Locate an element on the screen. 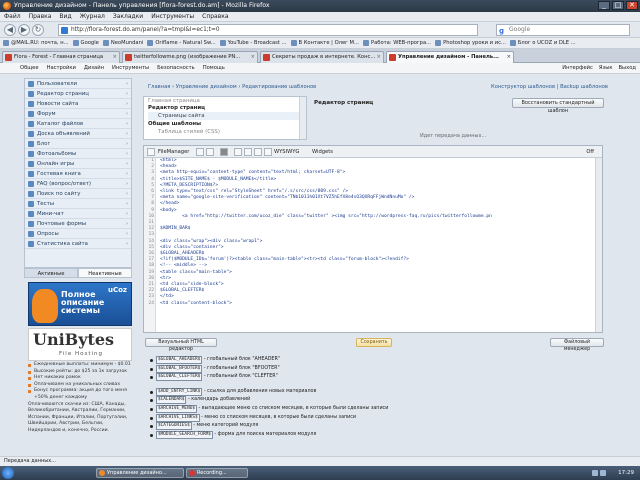 This screenshot has width=640, height=480. code-line: <td class="content-block"> is located at coordinates (377, 304).